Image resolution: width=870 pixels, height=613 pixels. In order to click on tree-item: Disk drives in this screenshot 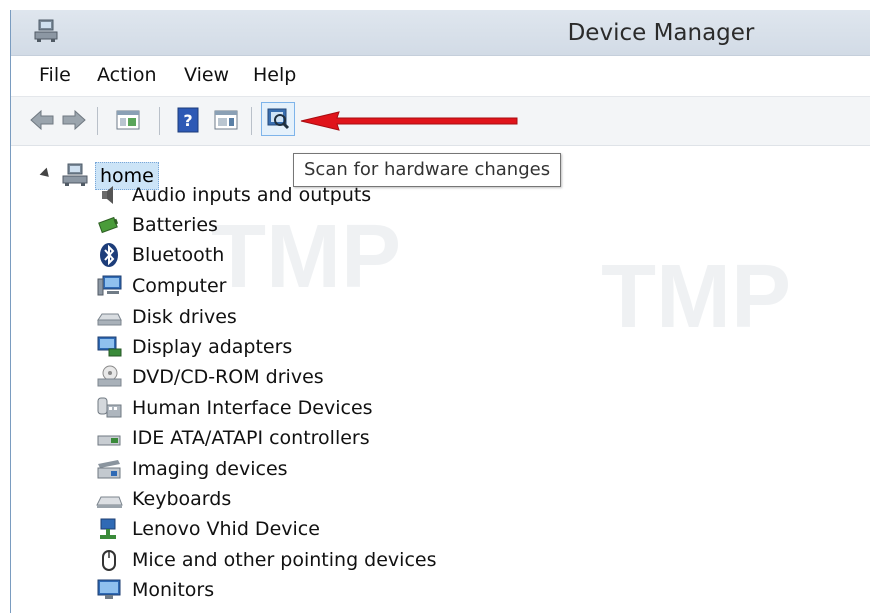, I will do `click(361, 317)`.